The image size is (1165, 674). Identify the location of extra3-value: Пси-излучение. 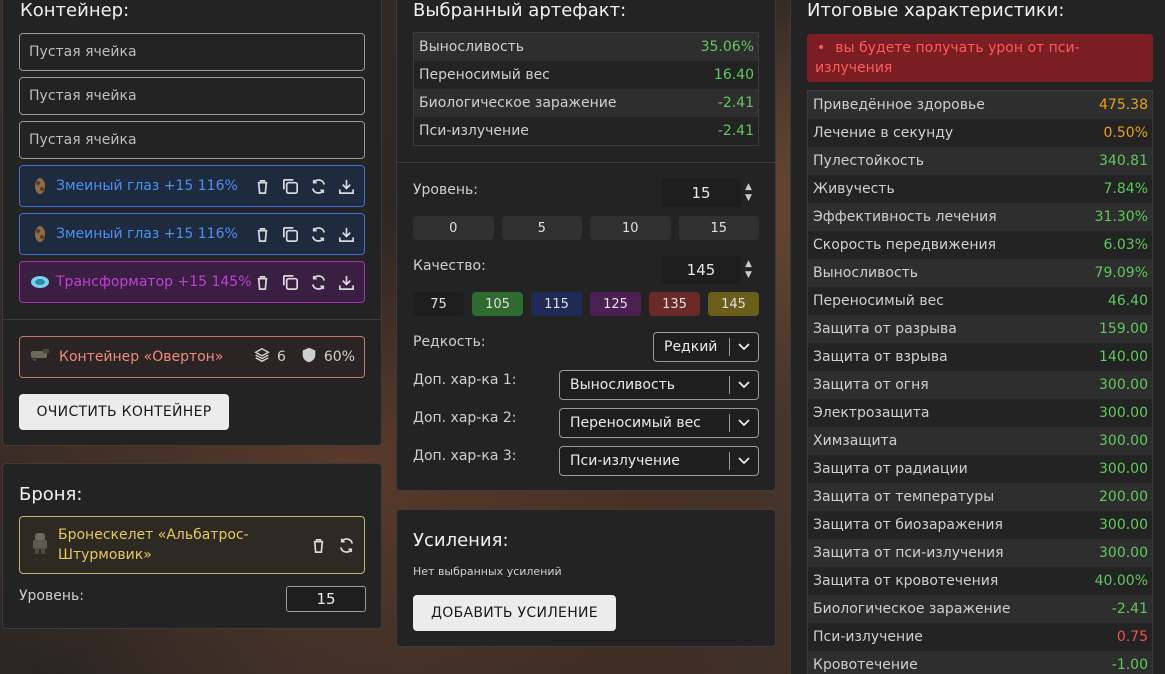
(625, 461).